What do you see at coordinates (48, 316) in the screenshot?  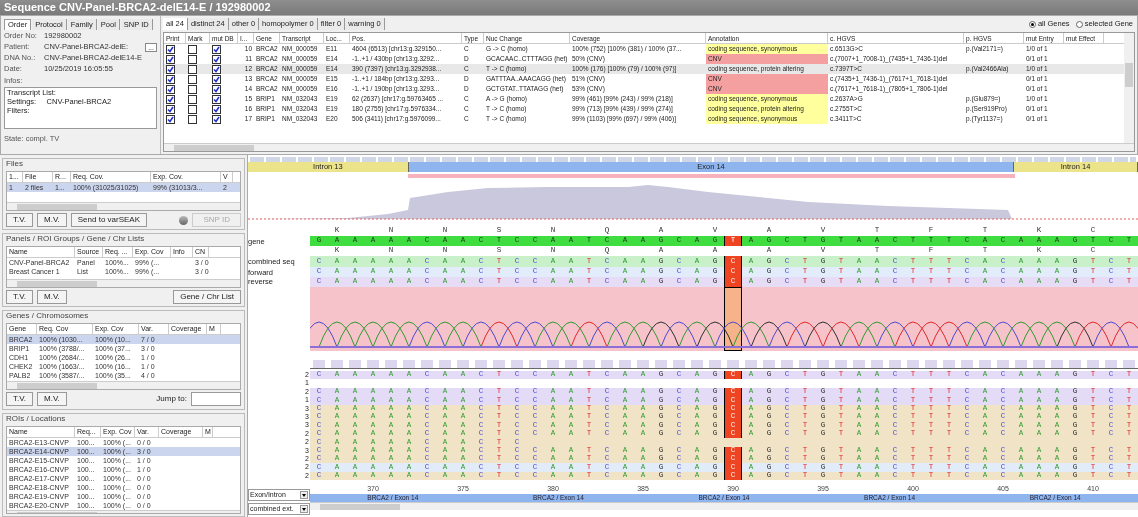 I see `section-title: Genes / Chromosomes` at bounding box center [48, 316].